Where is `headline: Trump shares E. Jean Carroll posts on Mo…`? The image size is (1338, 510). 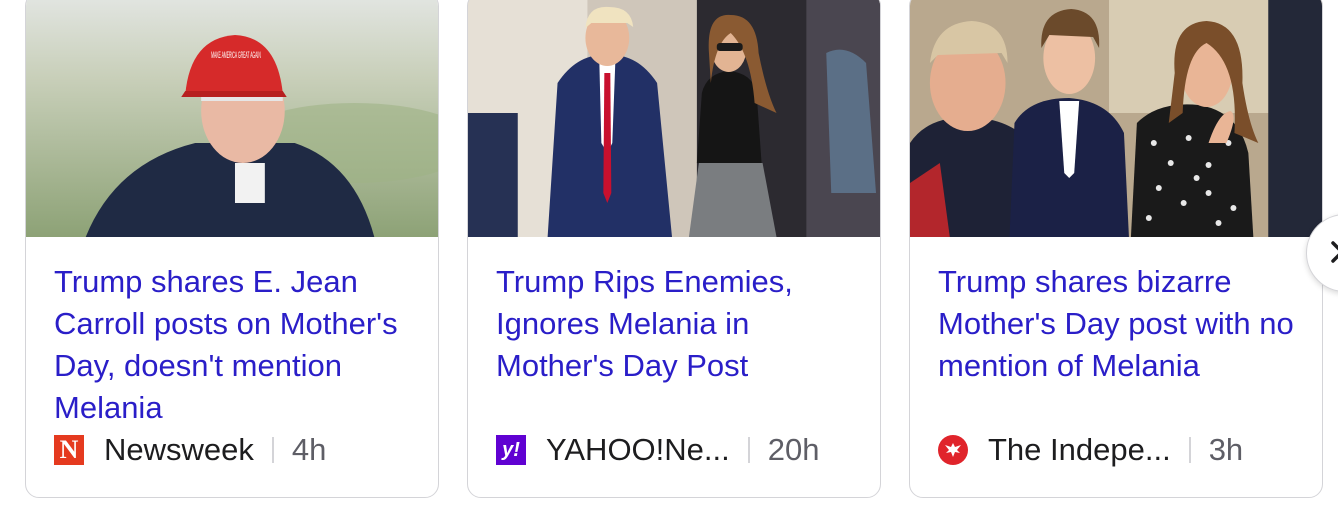
headline: Trump shares E. Jean Carroll posts on Mo… is located at coordinates (234, 345).